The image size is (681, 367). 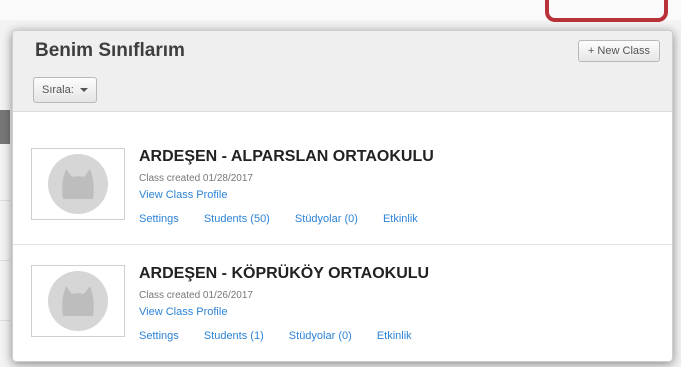 I want to click on class-created-date: Class created 01/28/2017, so click(x=196, y=178).